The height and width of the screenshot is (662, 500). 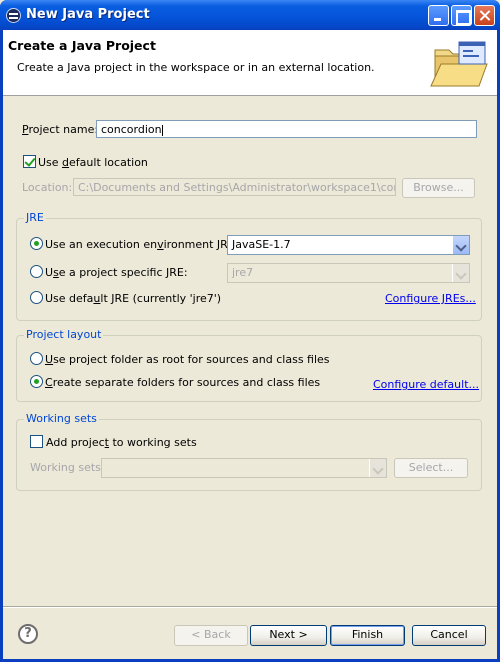 What do you see at coordinates (67, 467) in the screenshot?
I see `working-sets-label: Working sets:` at bounding box center [67, 467].